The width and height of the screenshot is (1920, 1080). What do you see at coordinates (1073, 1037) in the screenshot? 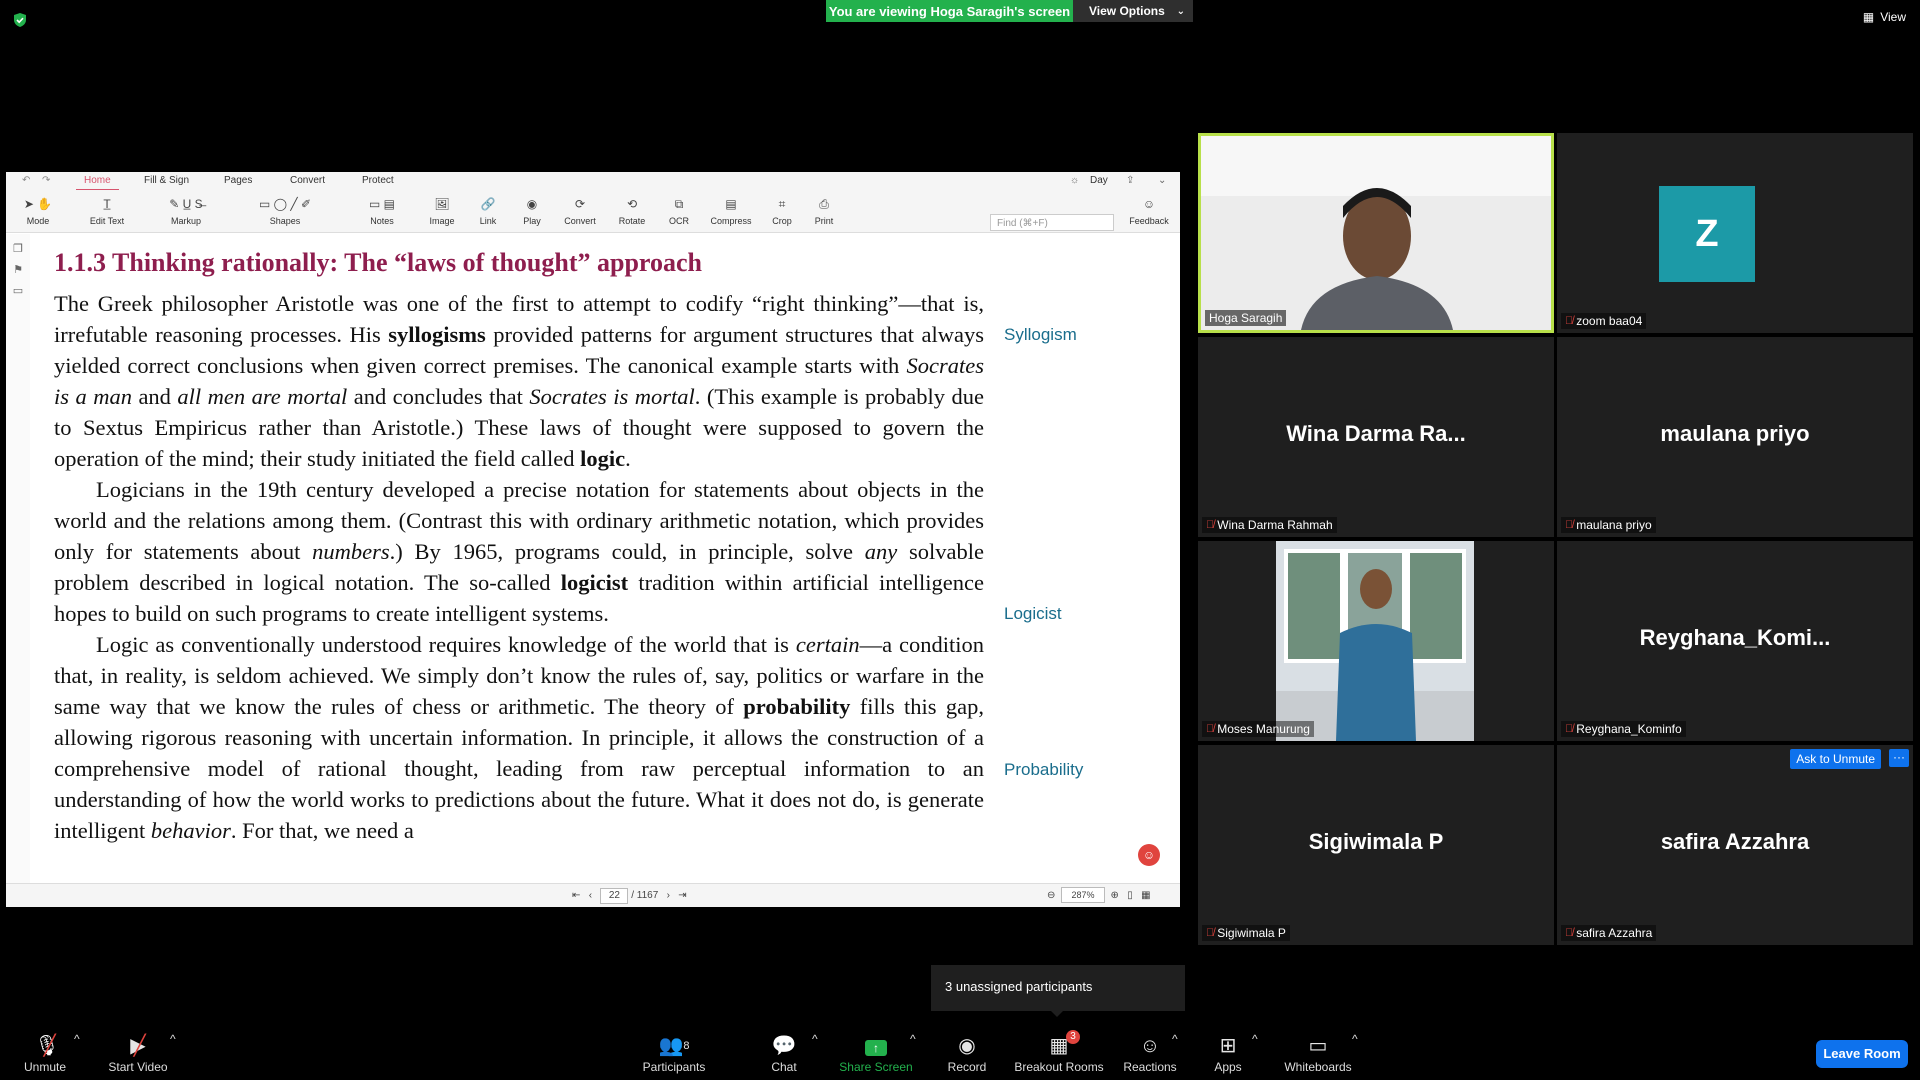
I see `breakout-count-badge: 3` at bounding box center [1073, 1037].